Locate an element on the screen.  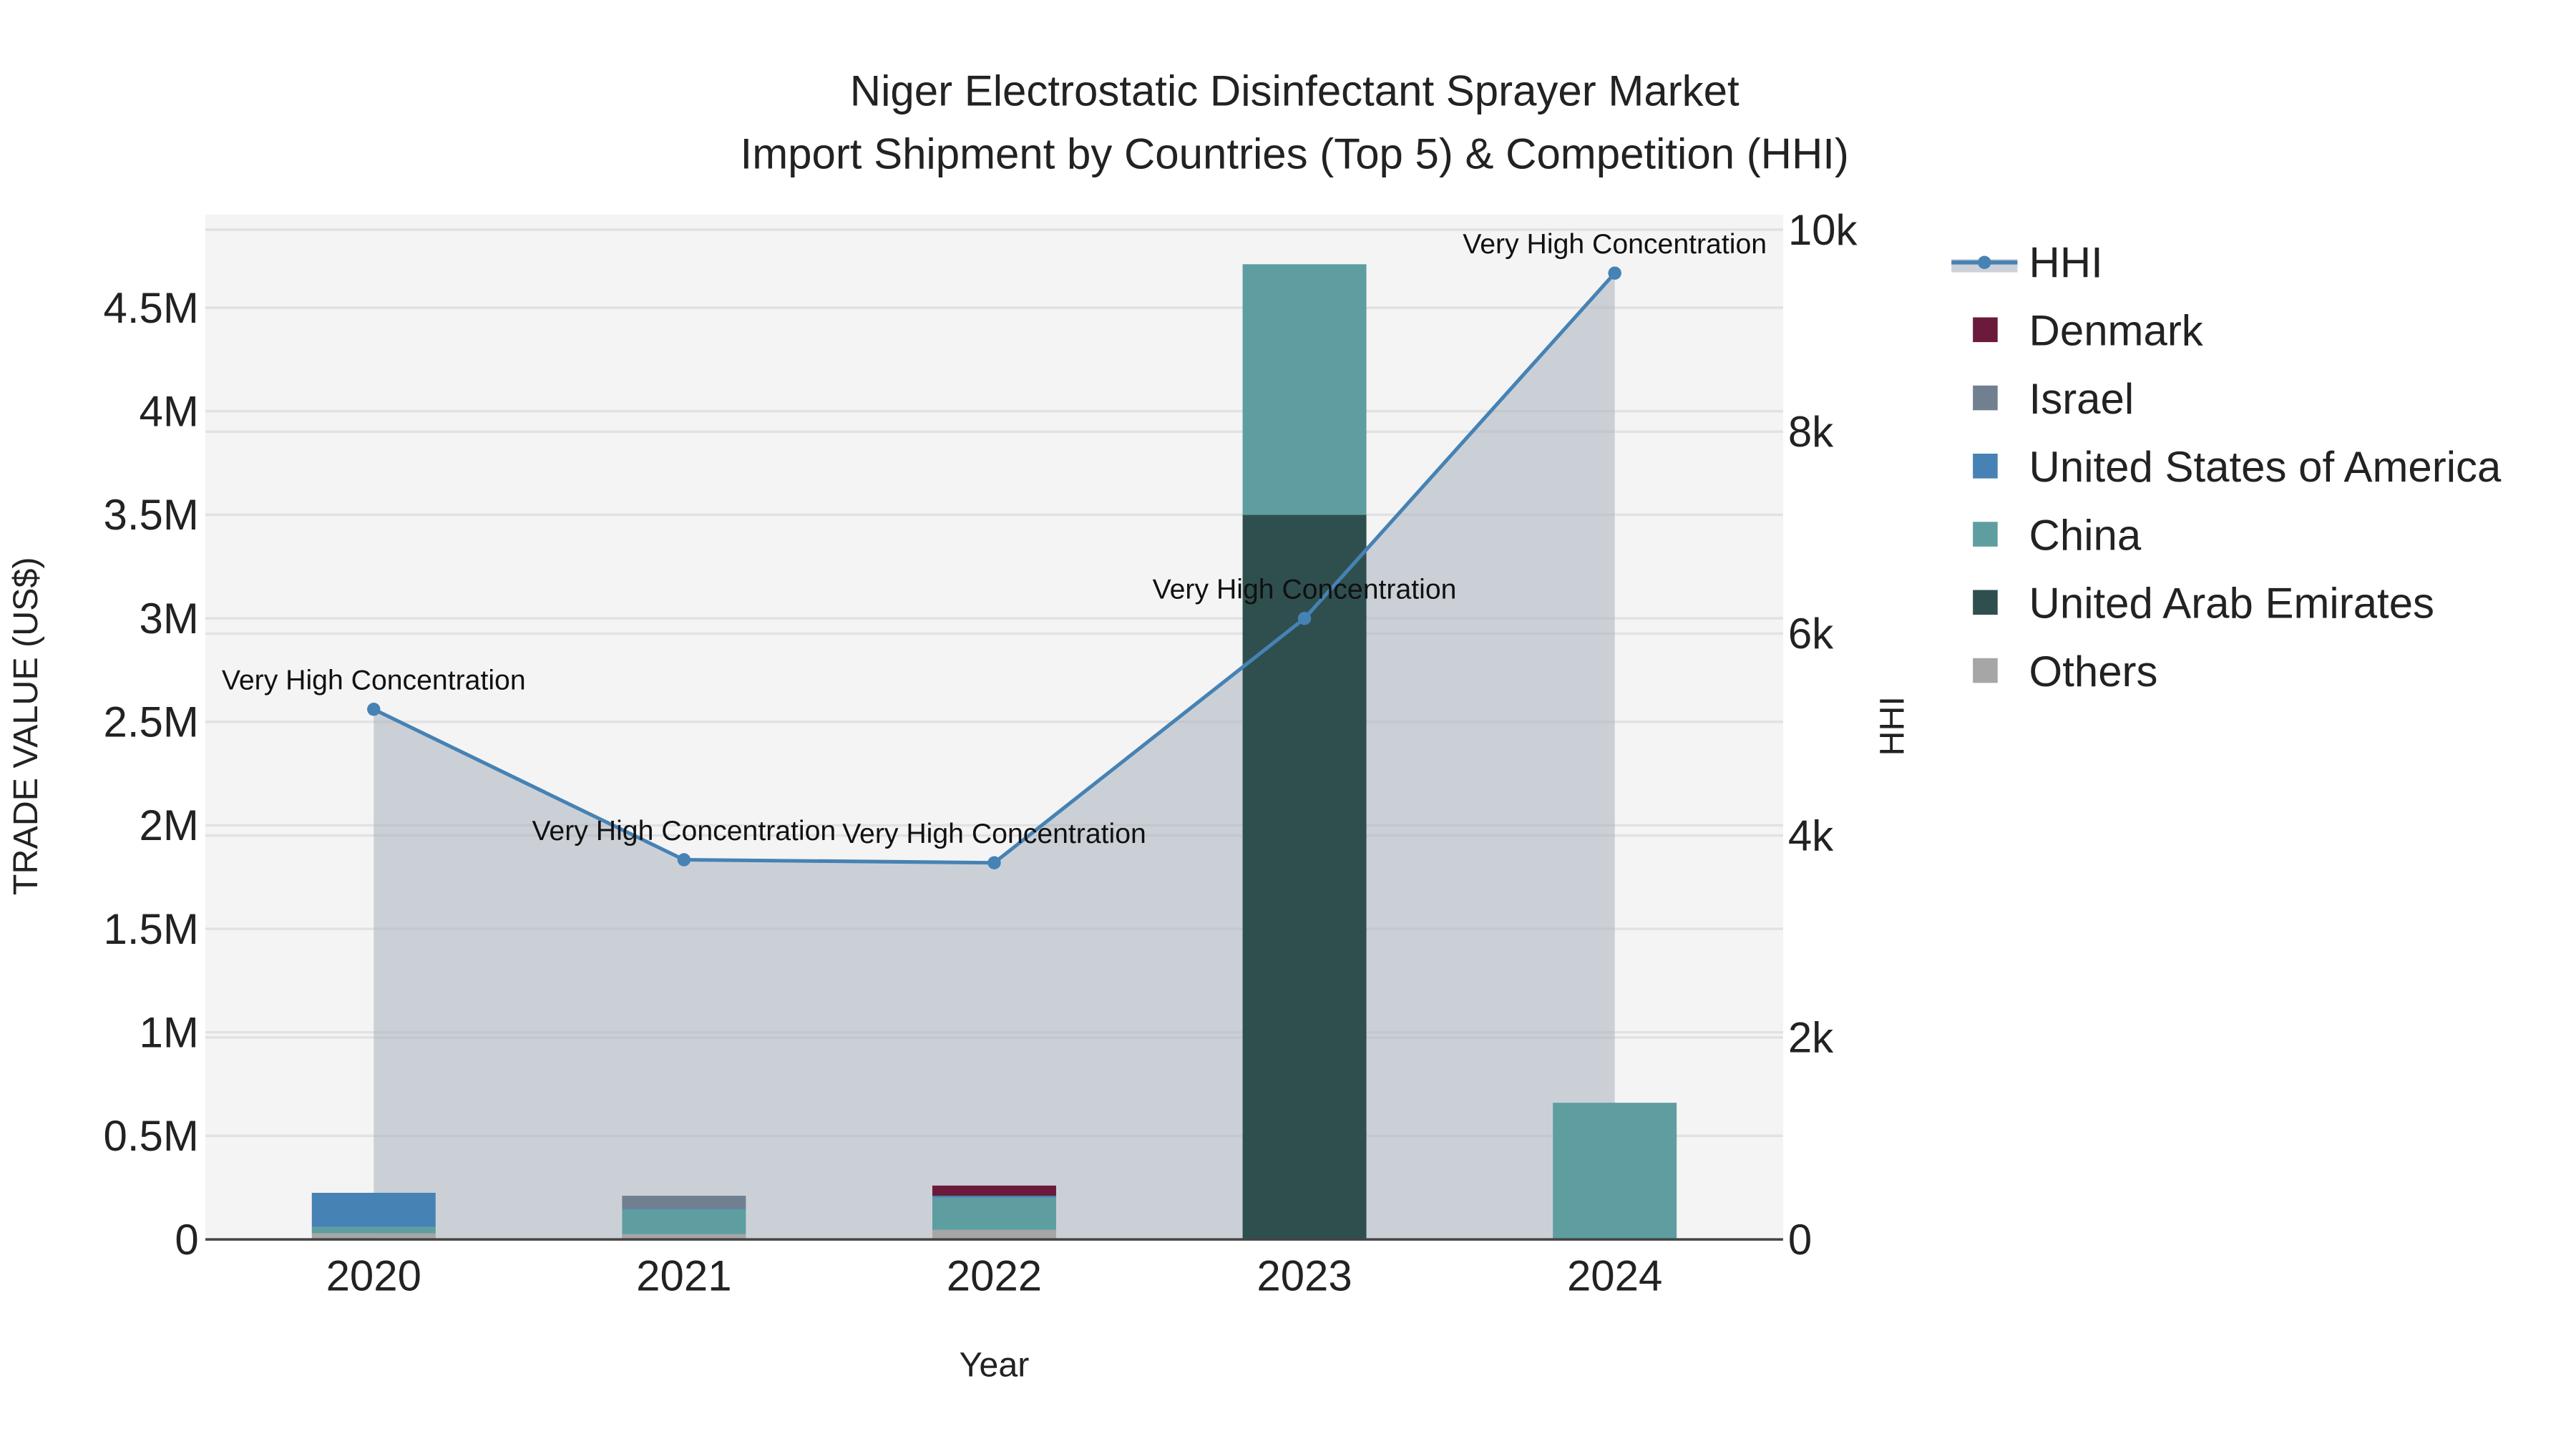
hhi-point-2024 is located at coordinates (1614, 273).